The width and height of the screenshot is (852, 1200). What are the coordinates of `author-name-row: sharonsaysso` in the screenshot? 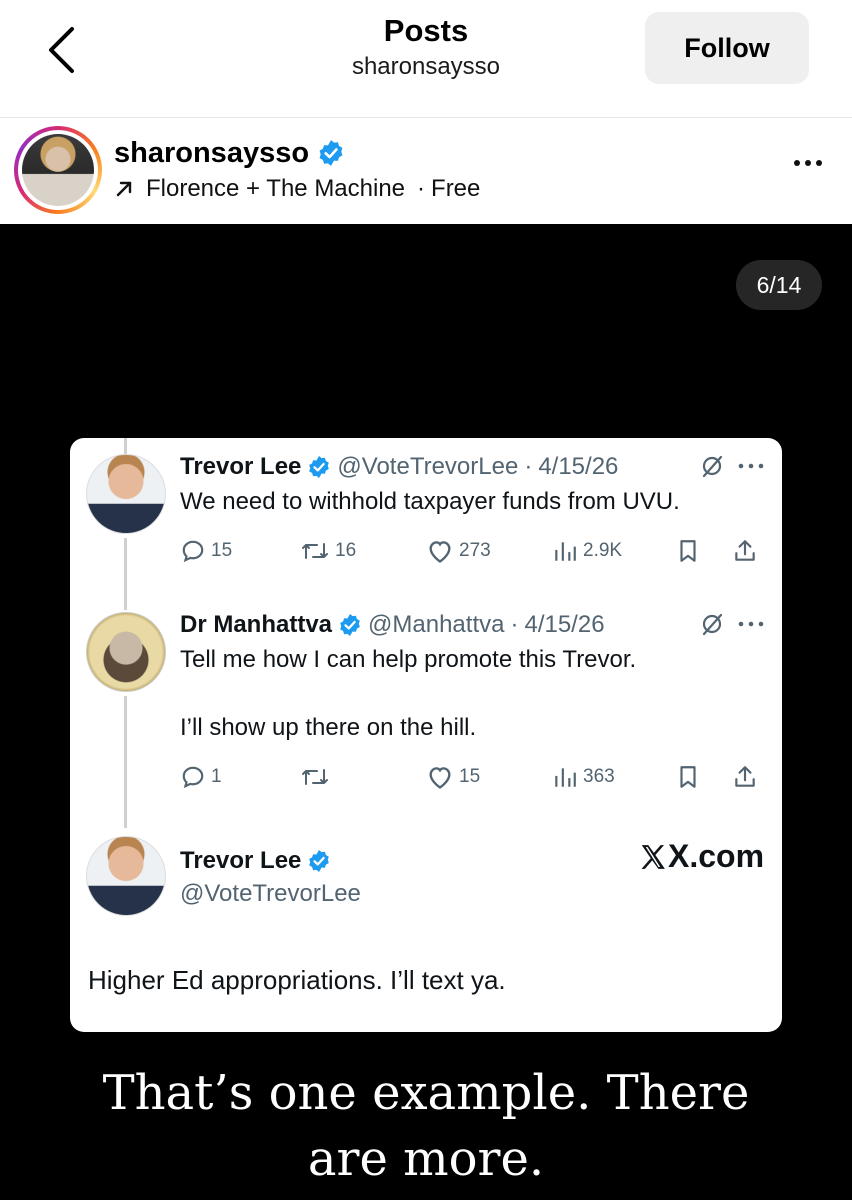 It's located at (229, 153).